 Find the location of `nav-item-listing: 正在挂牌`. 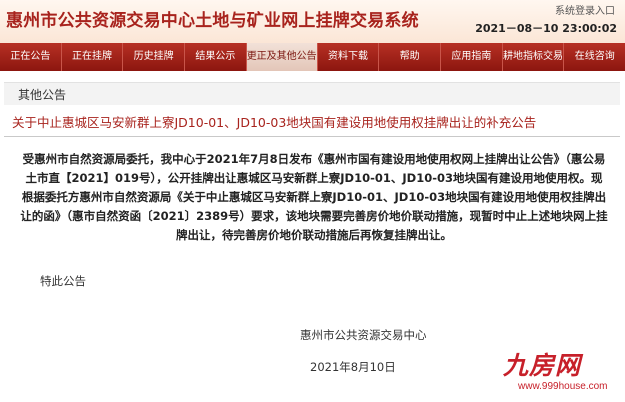

nav-item-listing: 正在挂牌 is located at coordinates (93, 57).